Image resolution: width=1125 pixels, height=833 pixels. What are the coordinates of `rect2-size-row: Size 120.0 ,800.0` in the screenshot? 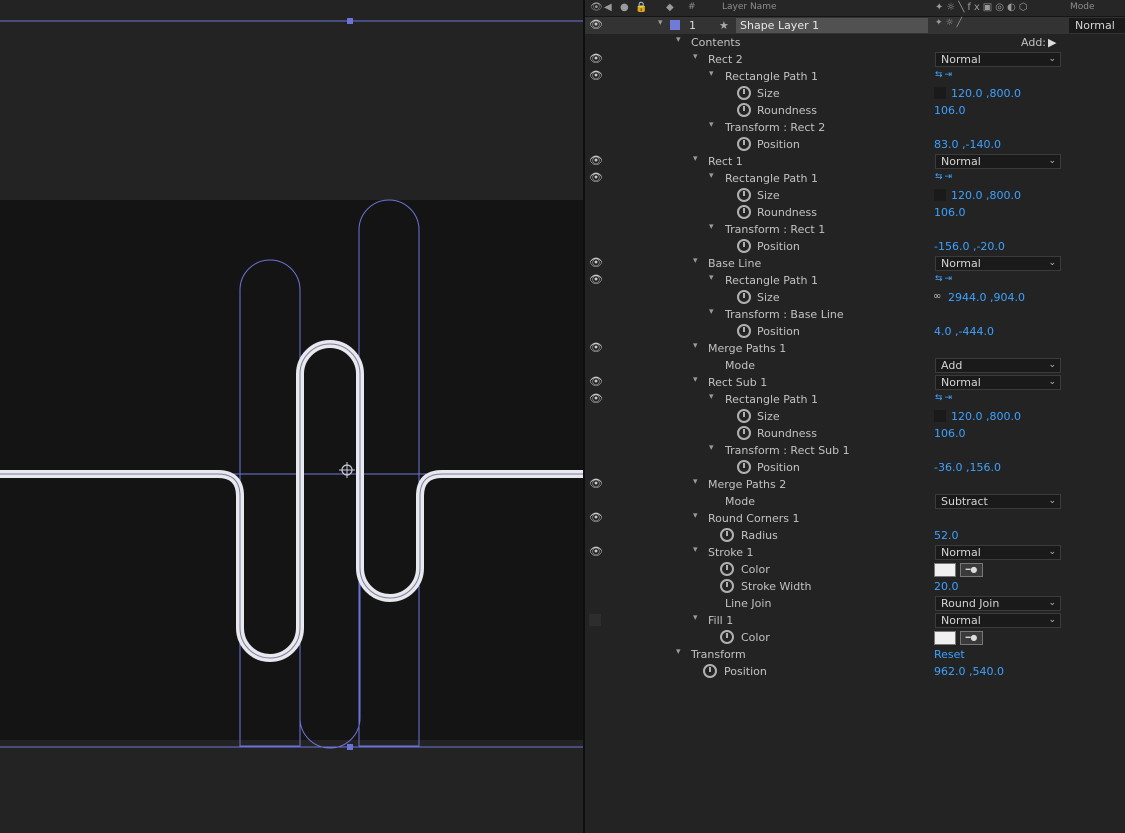 It's located at (855, 93).